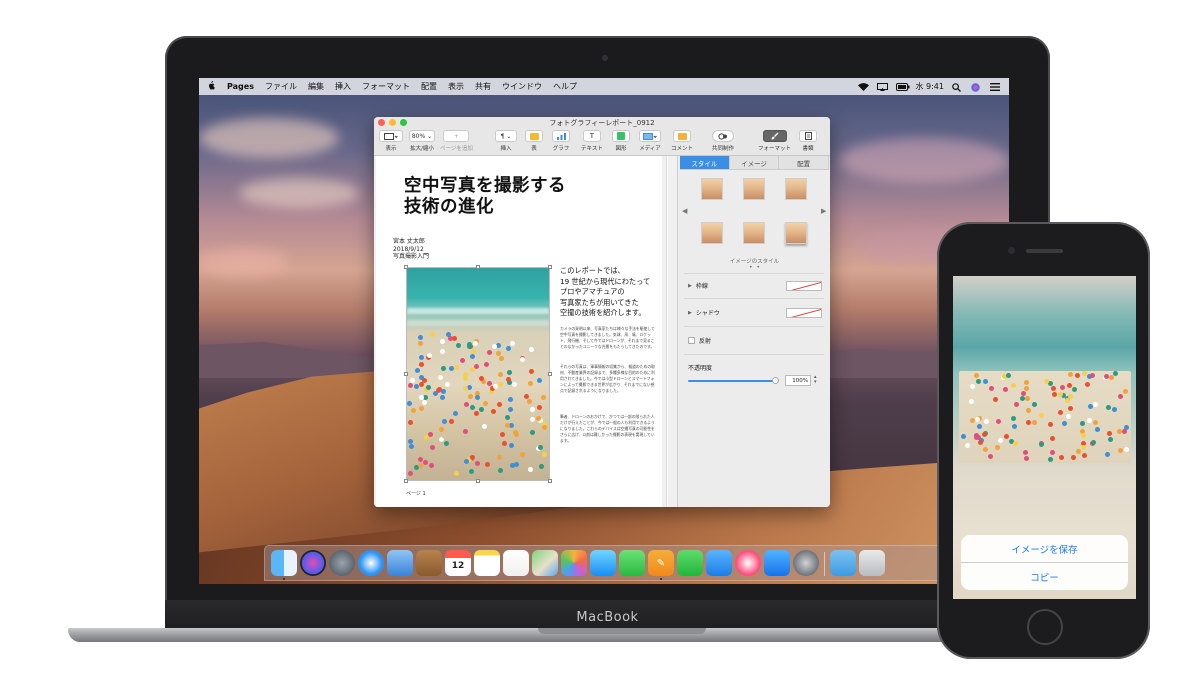 This screenshot has width=1200, height=686. What do you see at coordinates (422, 141) in the screenshot?
I see `zoom-control: 80% ⌄ 拡大/縮小` at bounding box center [422, 141].